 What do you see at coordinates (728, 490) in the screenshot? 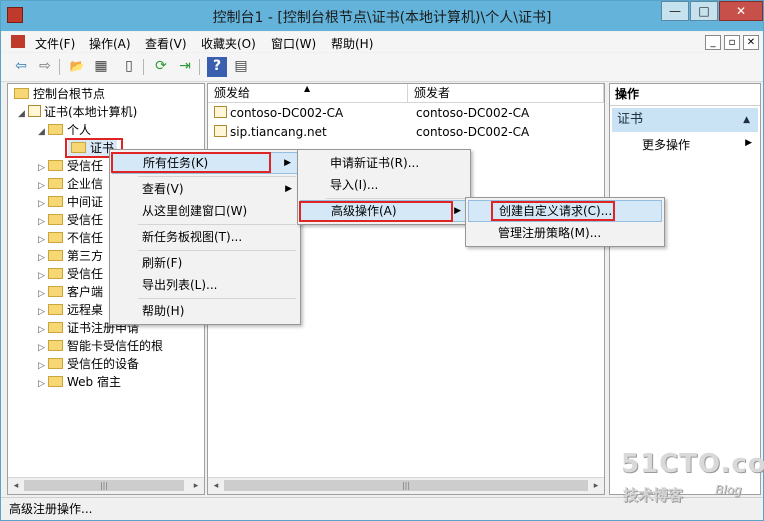
I see `watermark-blog-en: Blog` at bounding box center [728, 490].